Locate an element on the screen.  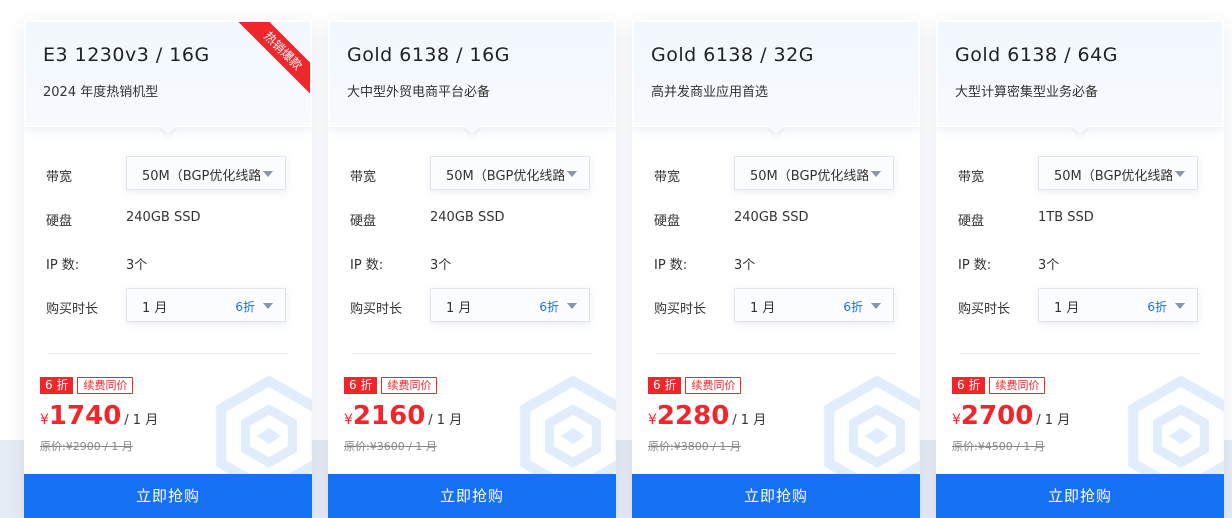
original-price: 原价:¥3600 / 1 月 is located at coordinates (390, 446).